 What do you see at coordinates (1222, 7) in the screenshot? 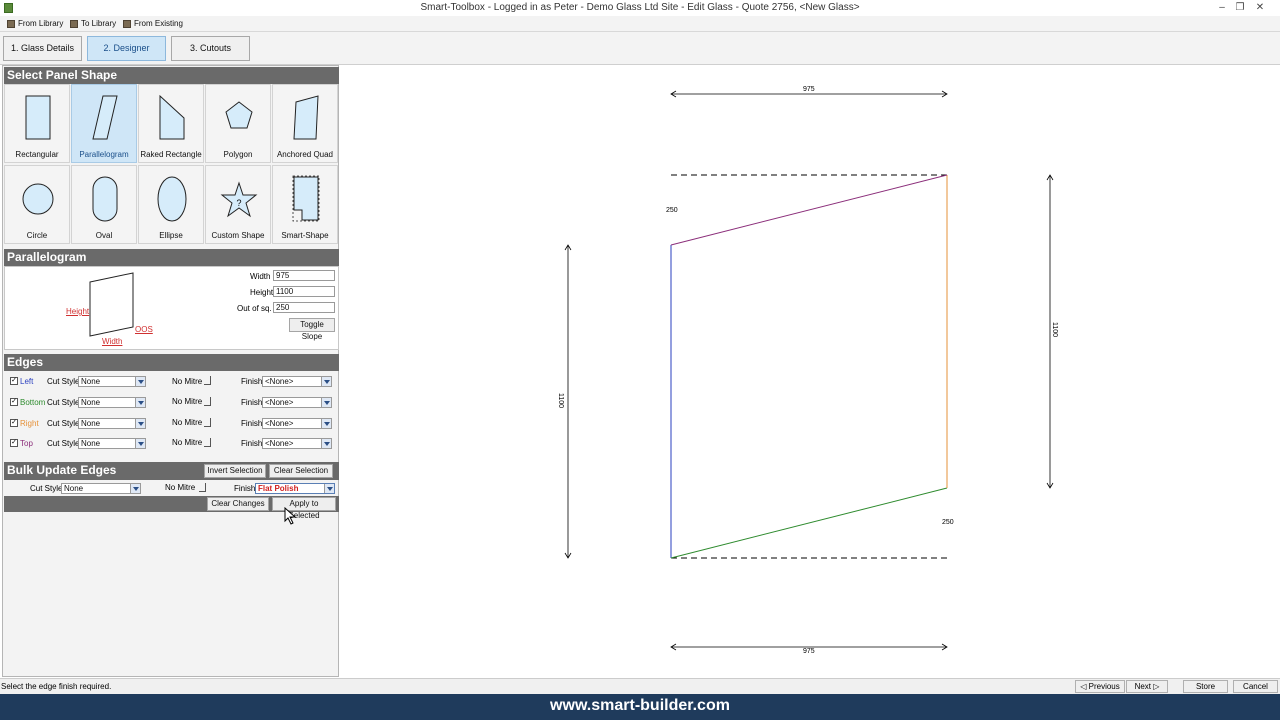
I see `minimize-icon: –` at bounding box center [1222, 7].